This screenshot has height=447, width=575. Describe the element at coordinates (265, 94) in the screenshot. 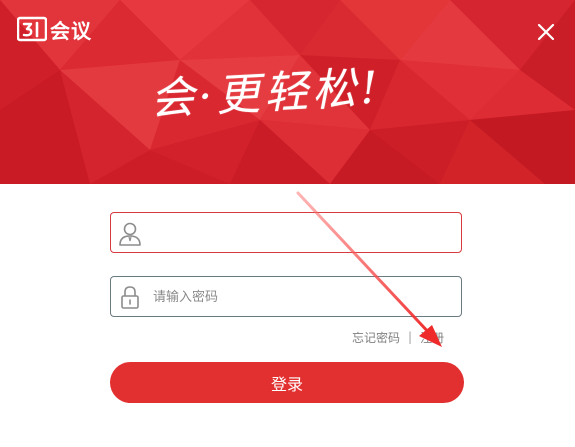

I see `slogan: 会·更轻松!` at that location.